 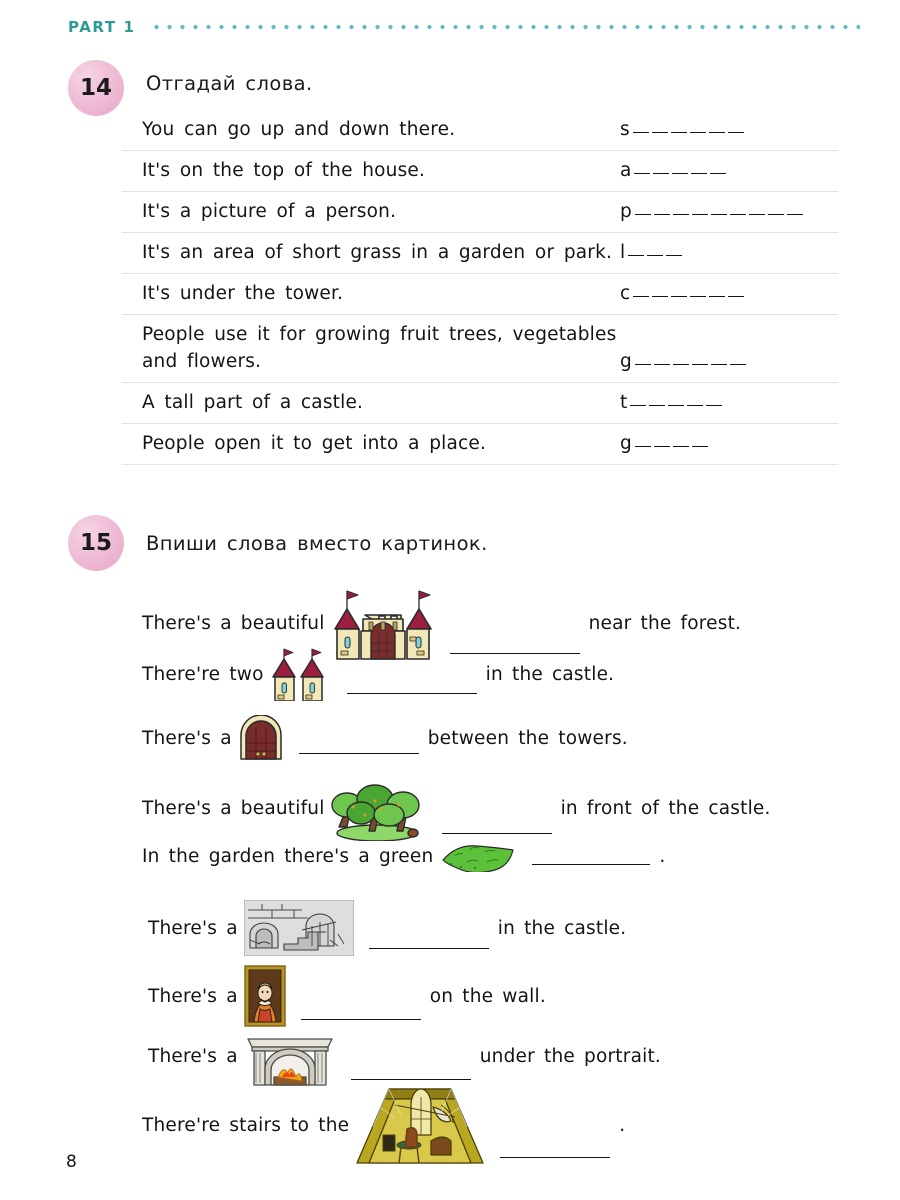 What do you see at coordinates (626, 170) in the screenshot?
I see `answer-first-letter: a` at bounding box center [626, 170].